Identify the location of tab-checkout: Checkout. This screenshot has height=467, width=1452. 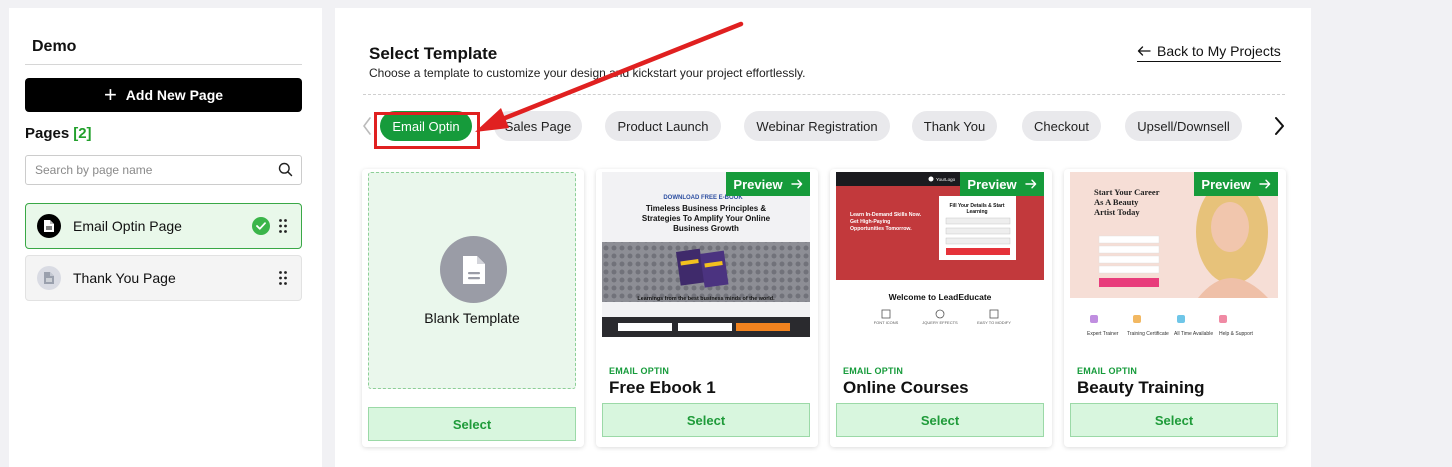
(1061, 126).